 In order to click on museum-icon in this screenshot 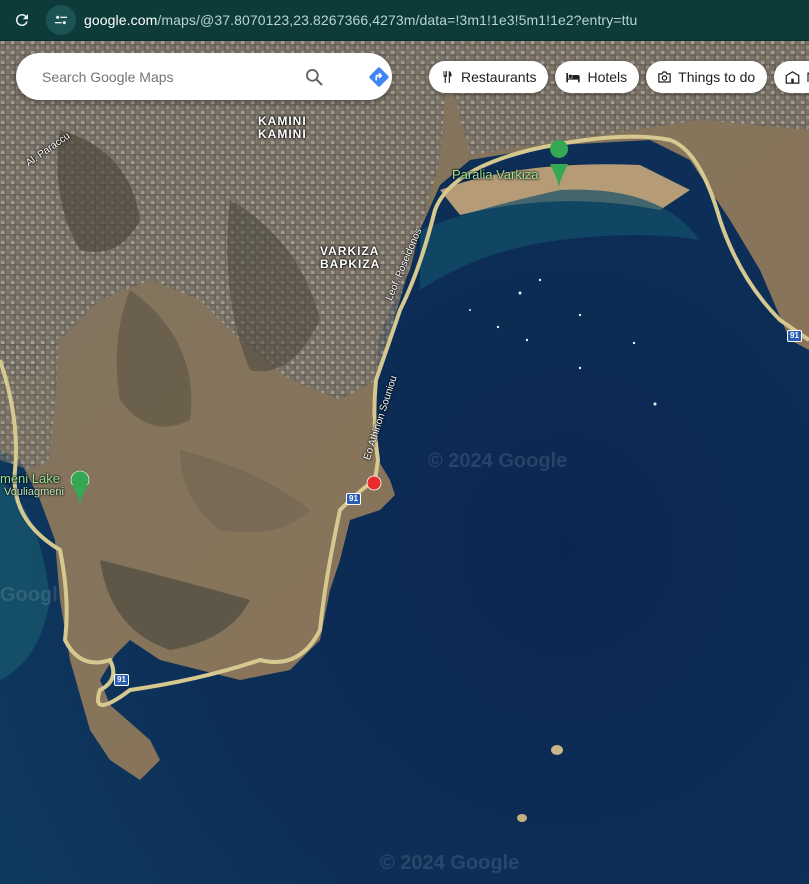, I will do `click(792, 77)`.